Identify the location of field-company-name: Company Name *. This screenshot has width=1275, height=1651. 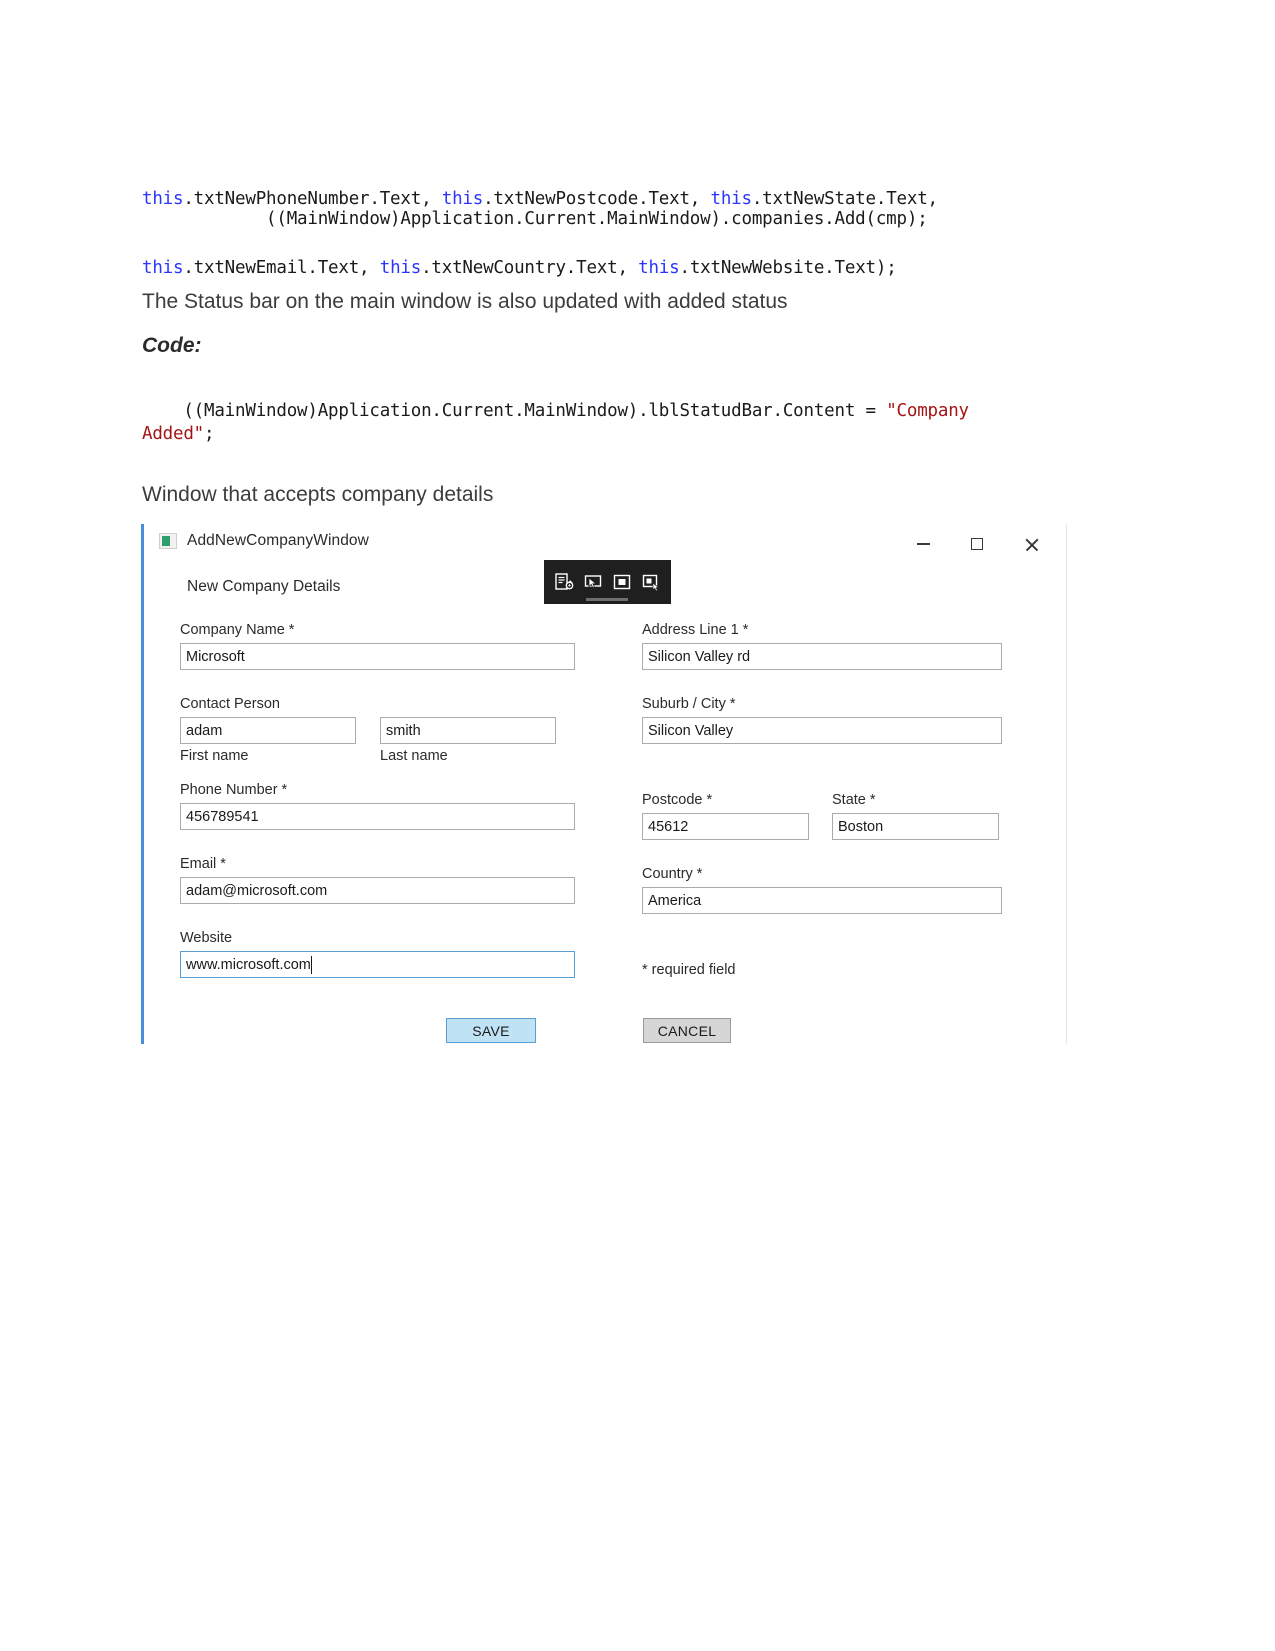
(377, 646).